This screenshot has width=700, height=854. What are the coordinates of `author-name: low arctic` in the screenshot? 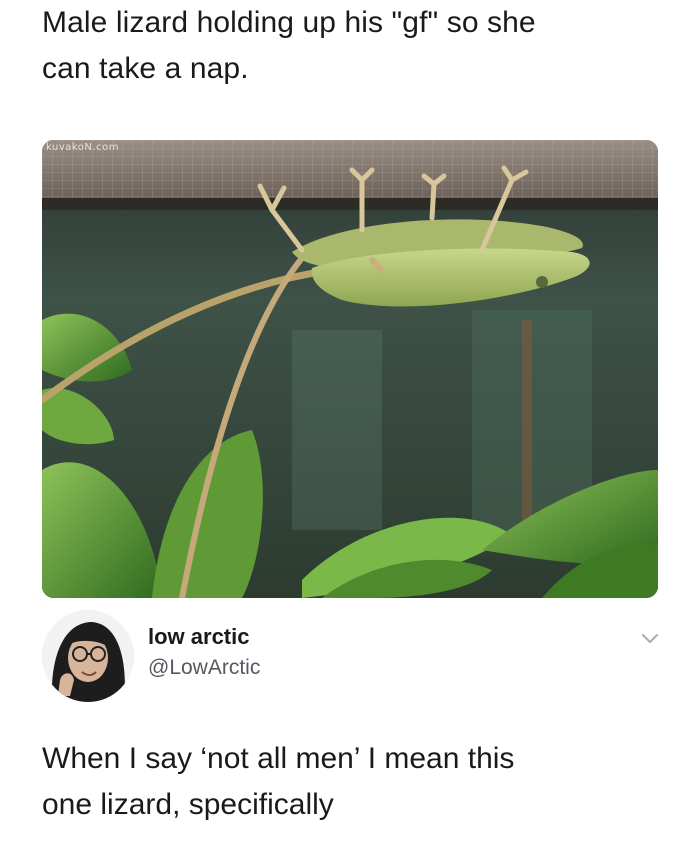 It's located at (198, 637).